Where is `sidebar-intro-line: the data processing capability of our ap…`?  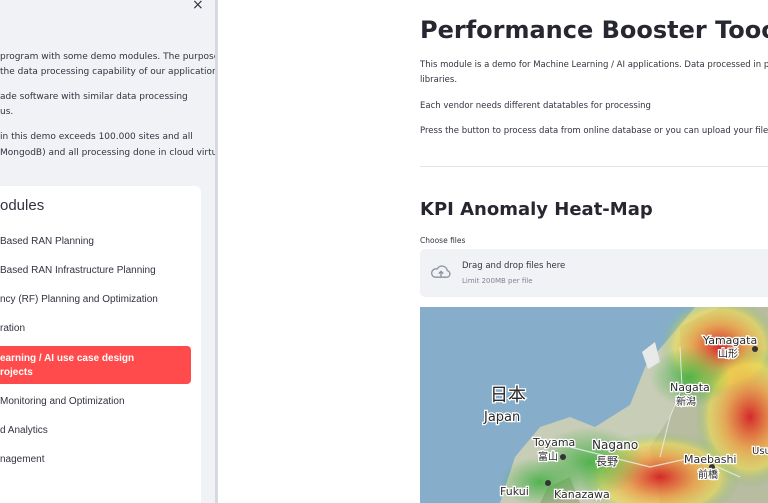
sidebar-intro-line: the data processing capability of our ap… is located at coordinates (107, 72).